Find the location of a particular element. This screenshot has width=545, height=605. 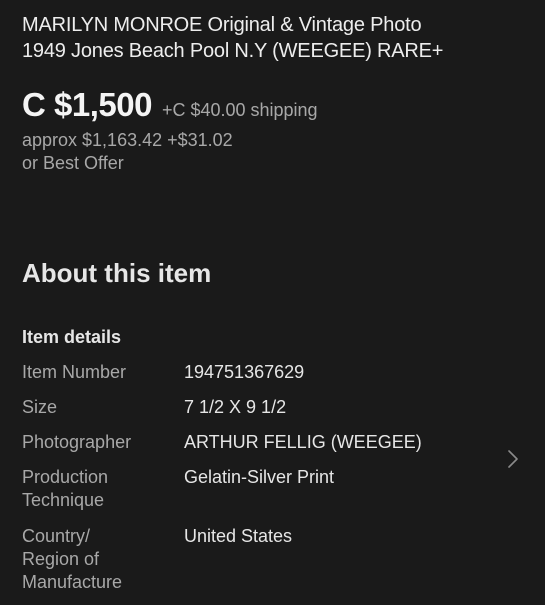

about-heading: About this item is located at coordinates (117, 273).